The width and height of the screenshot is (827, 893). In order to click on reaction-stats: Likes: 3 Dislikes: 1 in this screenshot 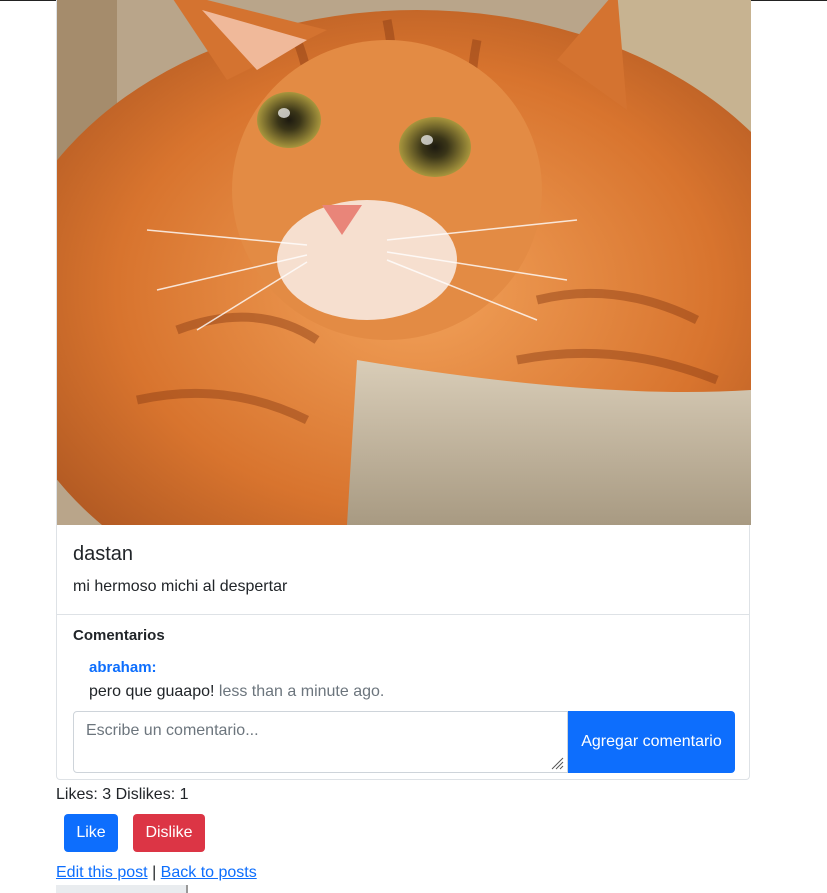, I will do `click(122, 794)`.